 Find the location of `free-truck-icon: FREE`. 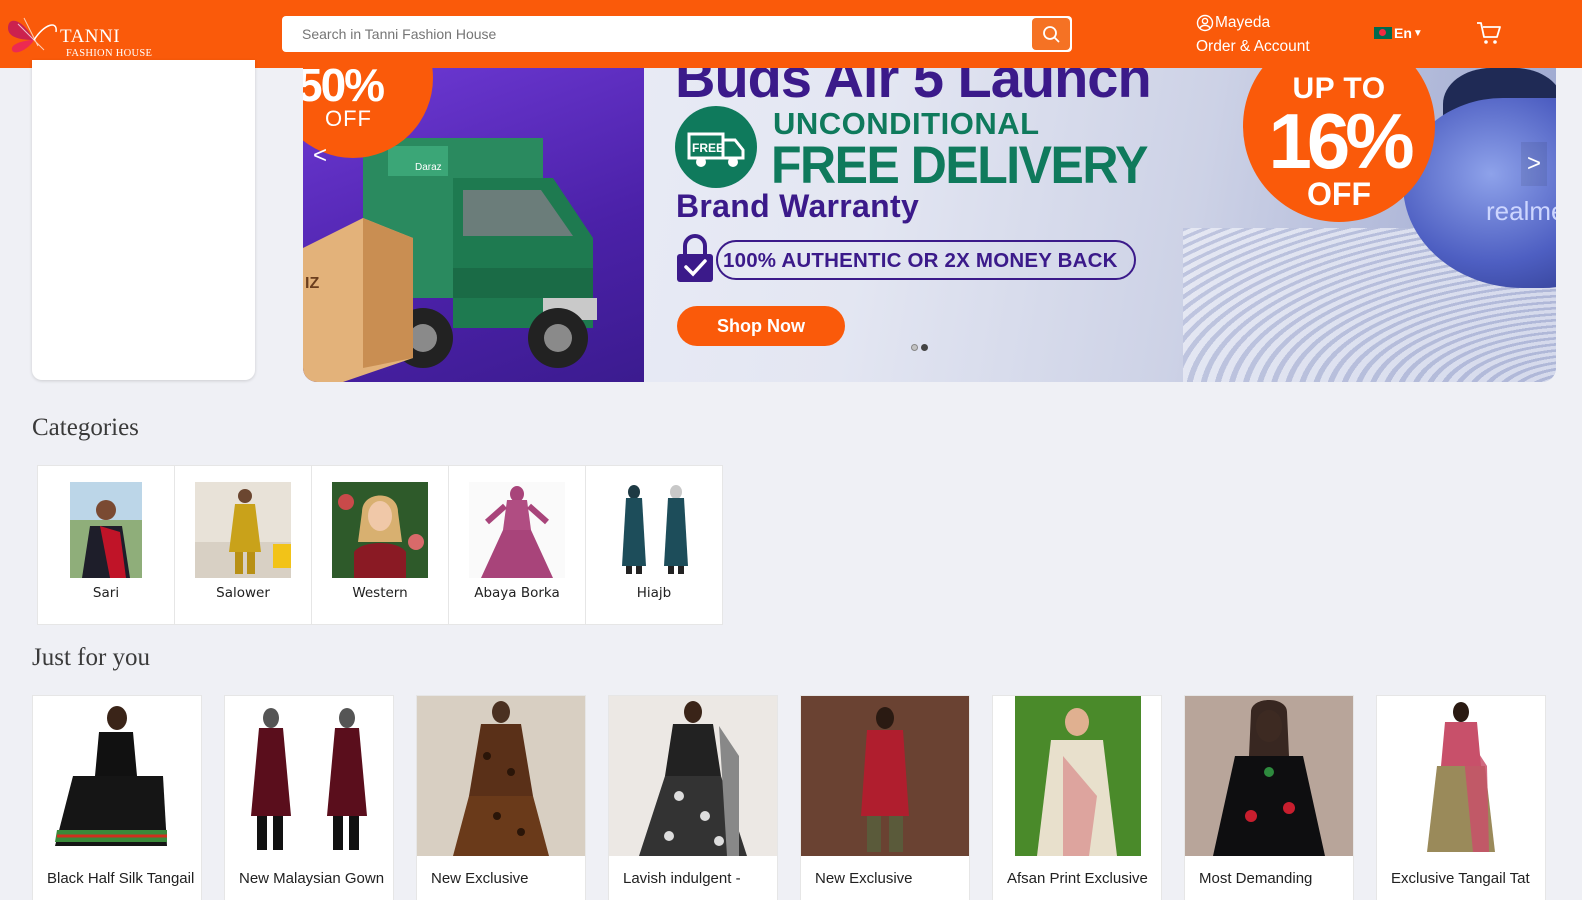

free-truck-icon: FREE is located at coordinates (716, 149).